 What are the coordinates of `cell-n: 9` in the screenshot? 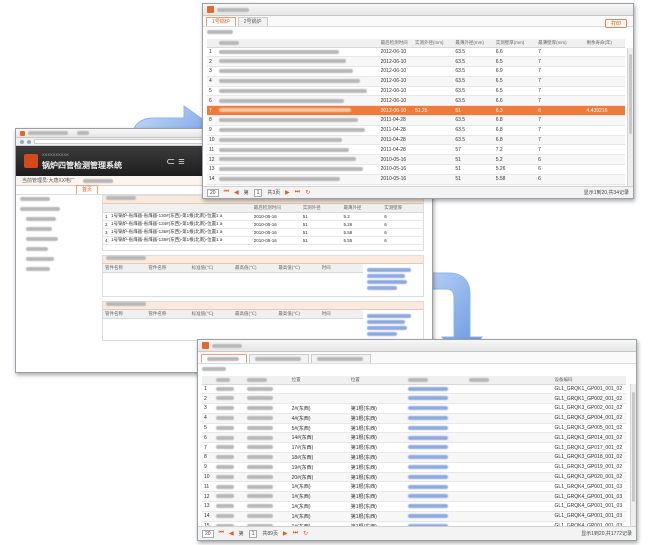 It's located at (208, 467).